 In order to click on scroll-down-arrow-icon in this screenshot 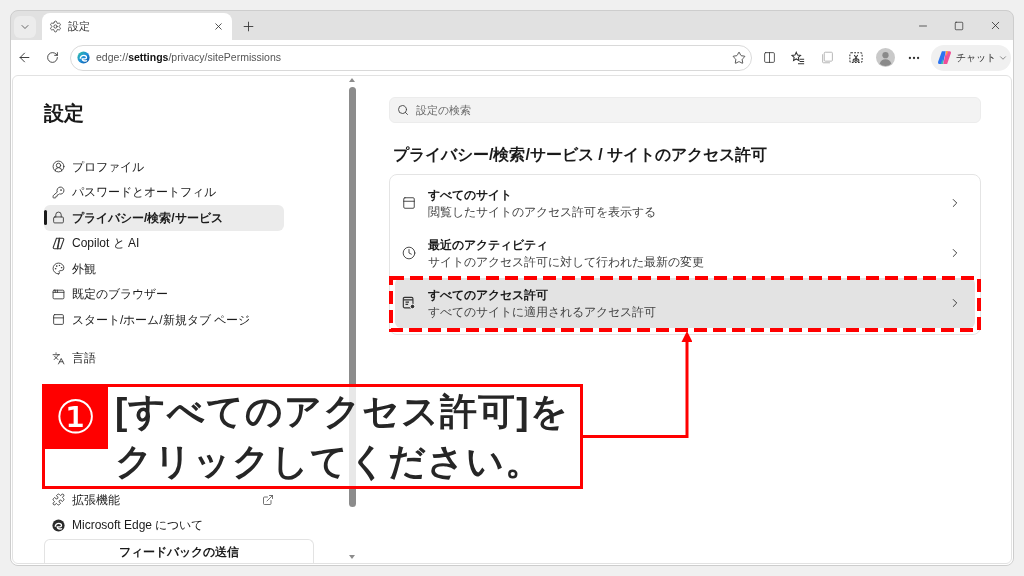, I will do `click(352, 557)`.